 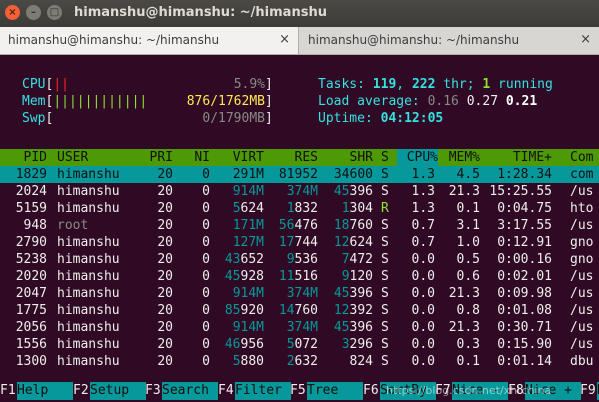 What do you see at coordinates (31, 310) in the screenshot?
I see `cell-pid: 1775` at bounding box center [31, 310].